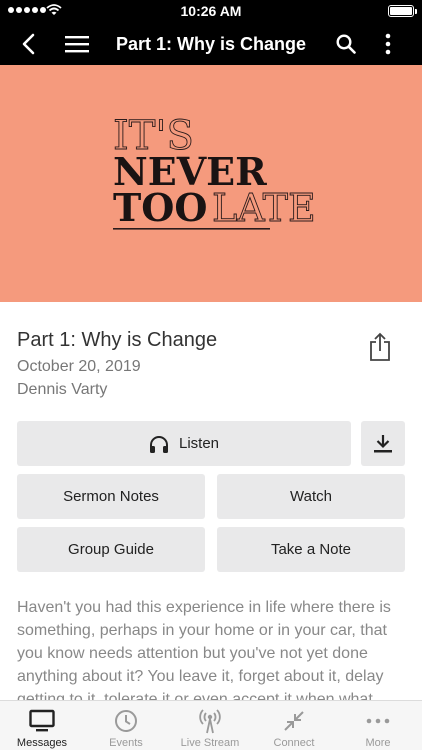 Image resolution: width=422 pixels, height=750 pixels. I want to click on watch-label: Watch, so click(311, 496).